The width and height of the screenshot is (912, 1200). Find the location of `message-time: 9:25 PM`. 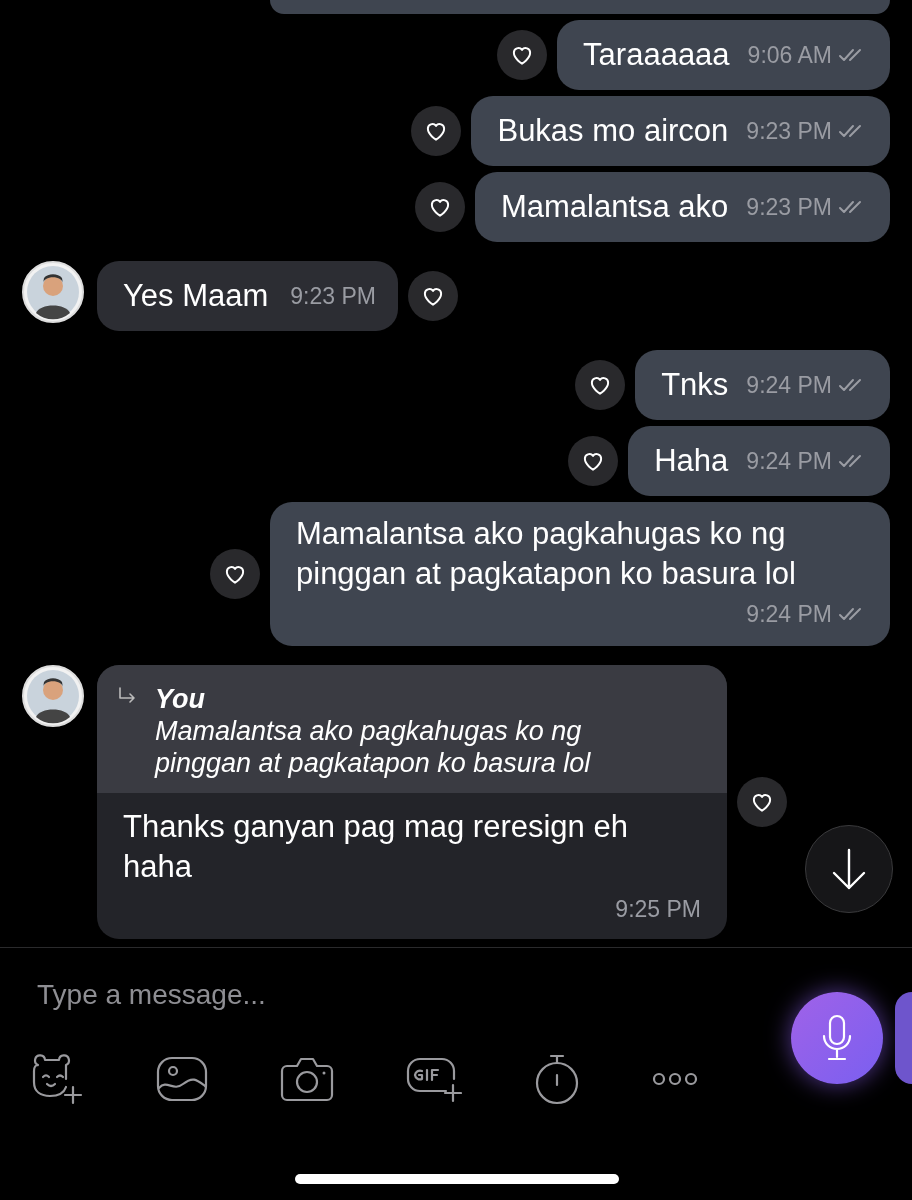

message-time: 9:25 PM is located at coordinates (658, 909).